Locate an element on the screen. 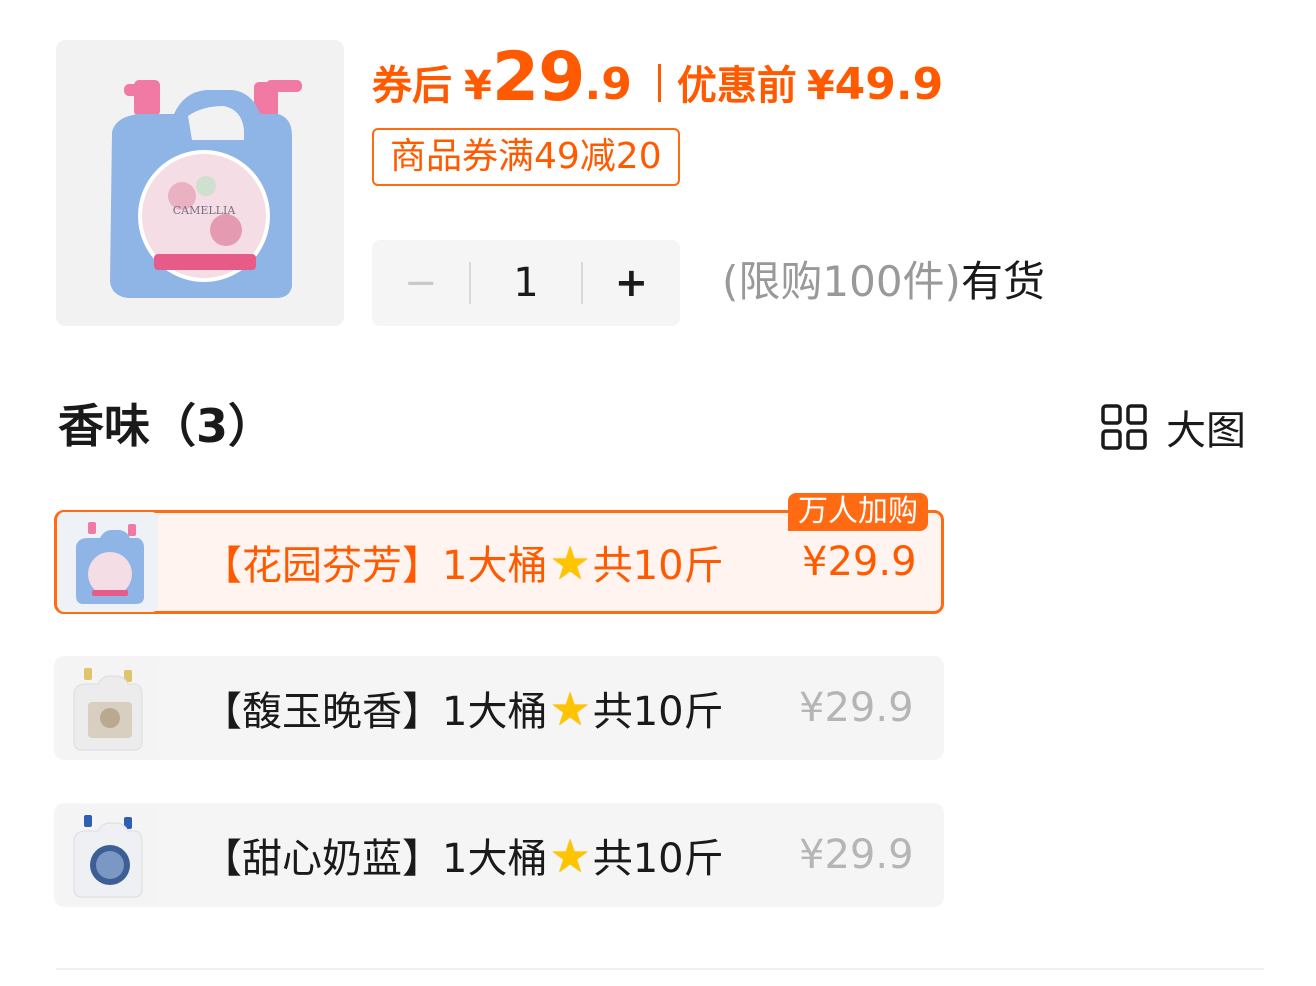  price-row: 券后 ¥ 29 .9 优惠前 ¥ 49.9 is located at coordinates (657, 76).